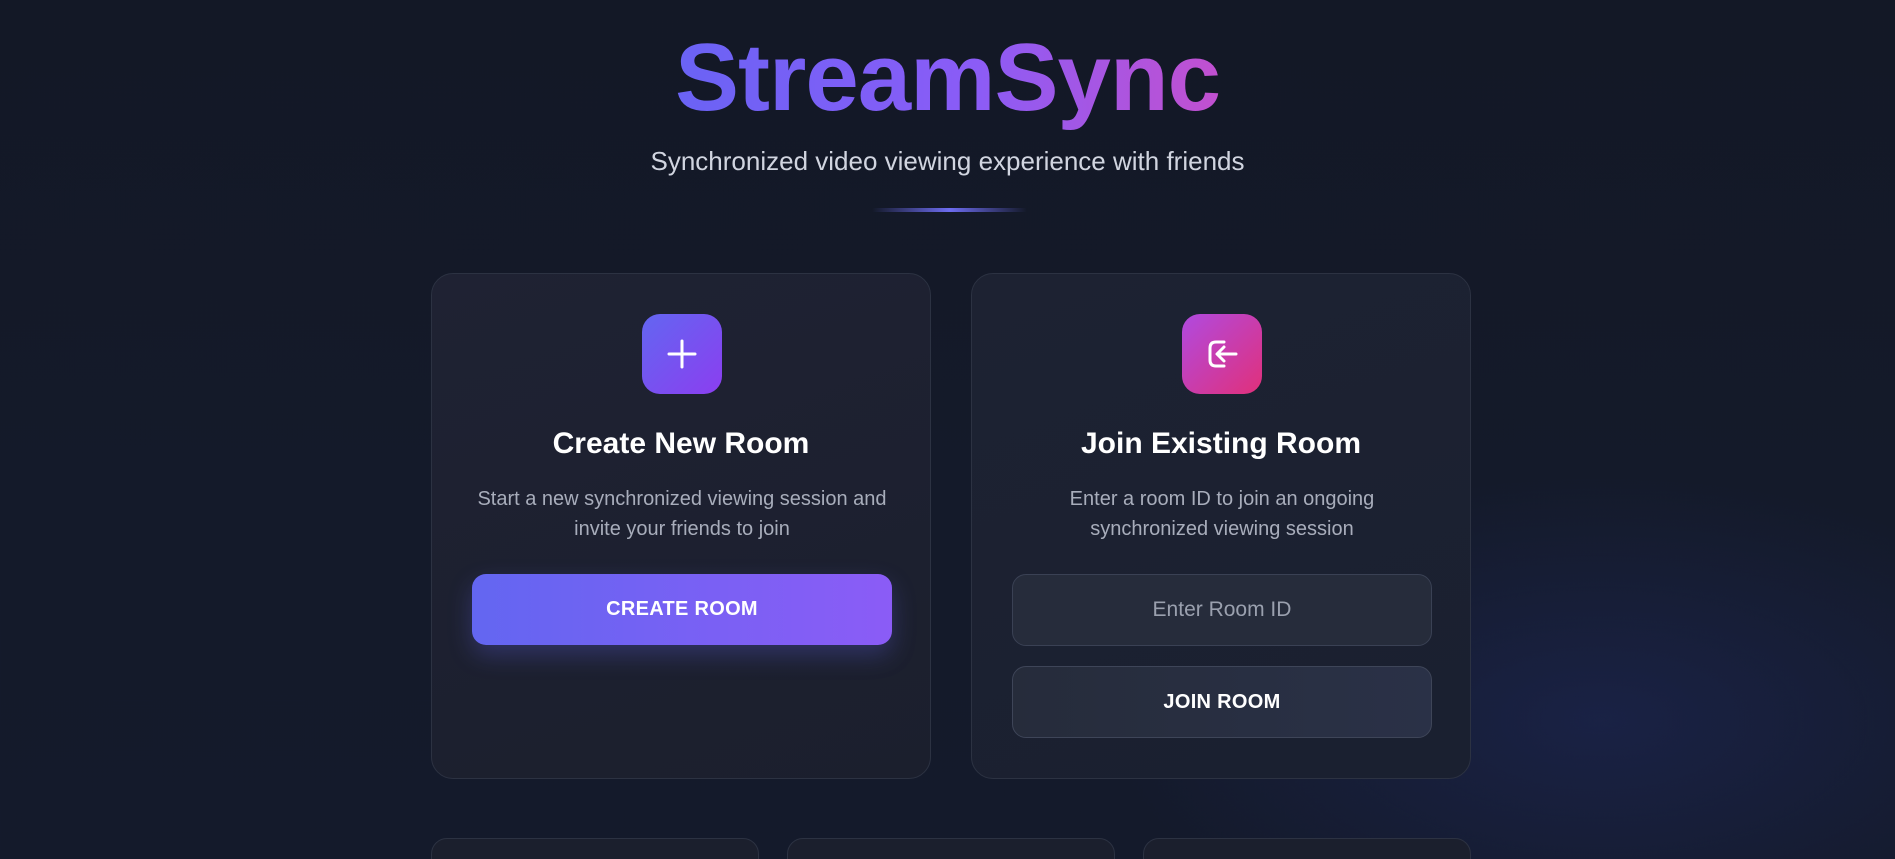  I want to click on enter-icon, so click(1222, 354).